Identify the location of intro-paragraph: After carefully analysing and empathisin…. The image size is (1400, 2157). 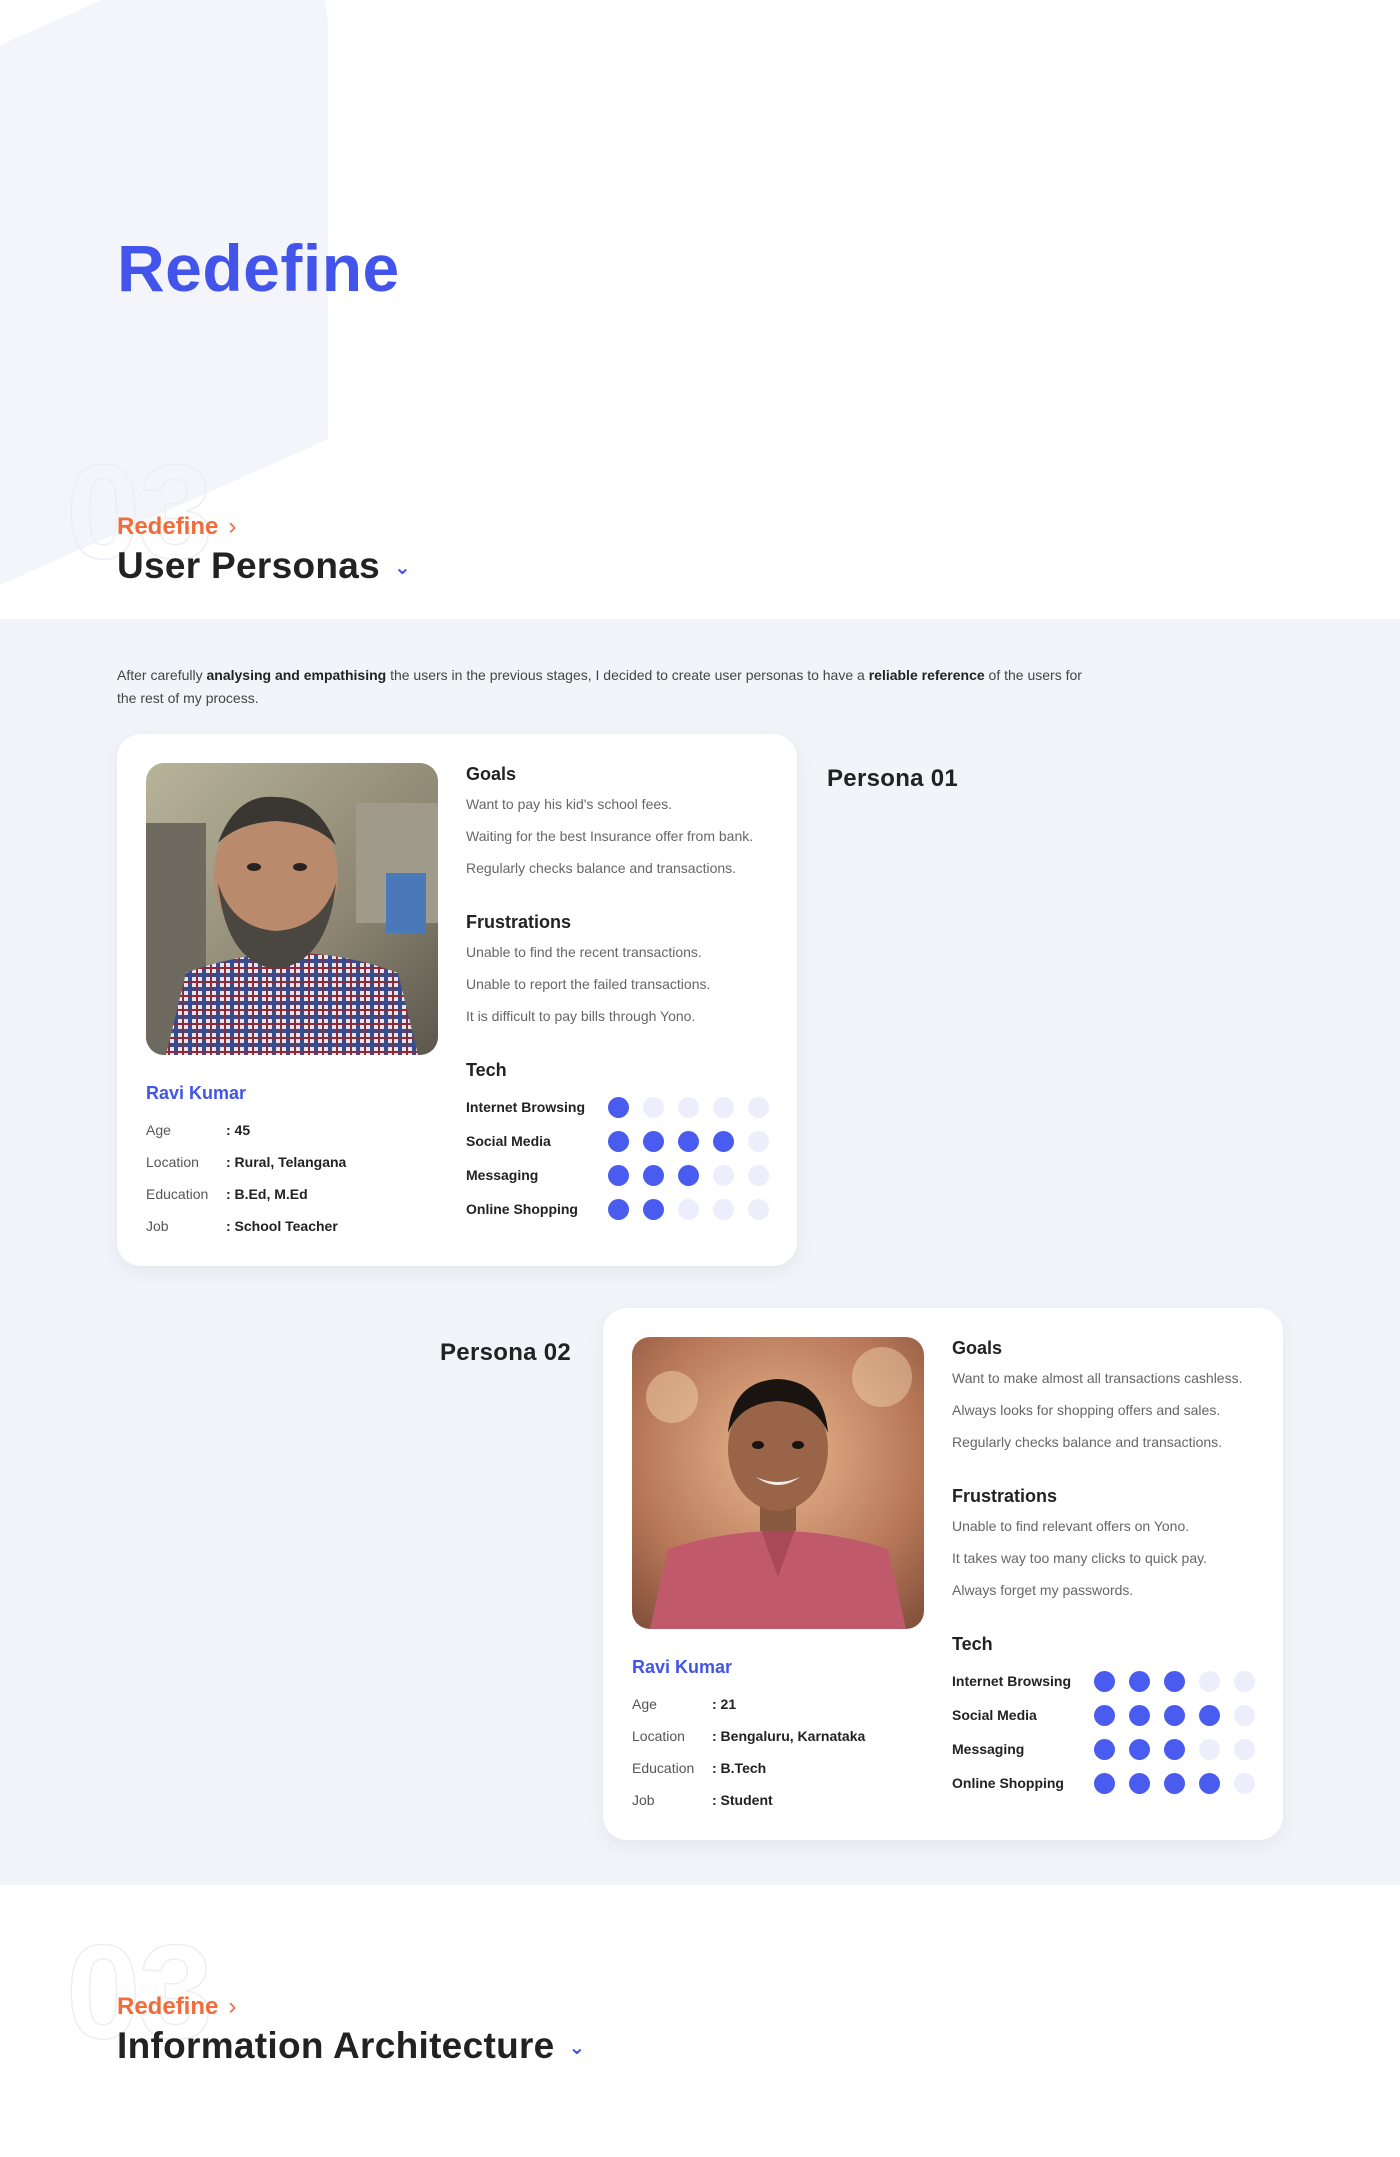
(599, 686).